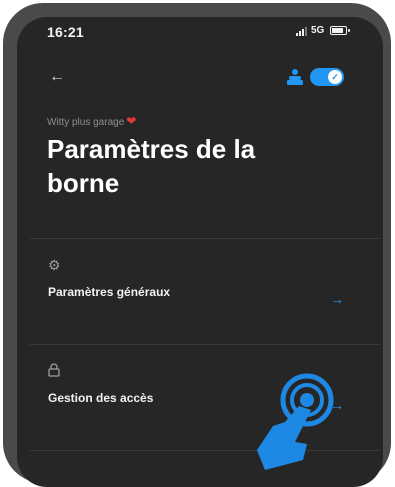  I want to click on toggle-switch: ✓, so click(327, 77).